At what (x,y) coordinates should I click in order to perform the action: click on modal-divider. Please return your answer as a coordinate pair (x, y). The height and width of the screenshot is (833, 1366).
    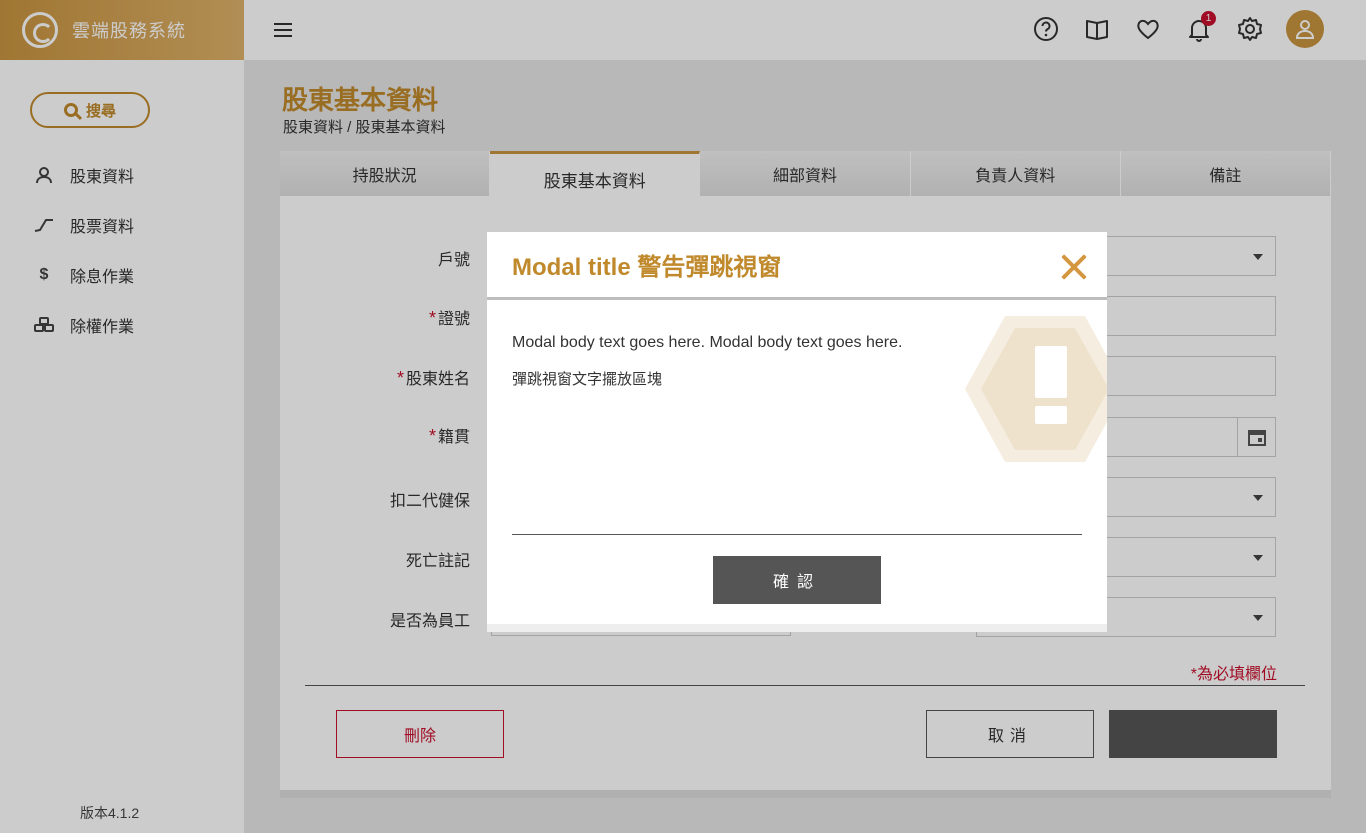
    Looking at the image, I should click on (797, 534).